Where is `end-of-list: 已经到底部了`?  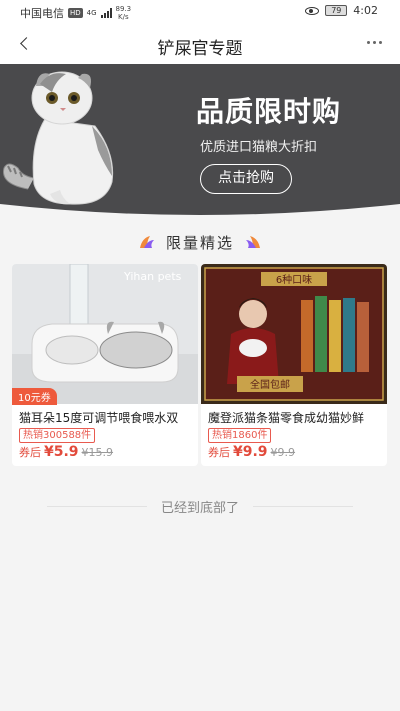 end-of-list: 已经到底部了 is located at coordinates (200, 506).